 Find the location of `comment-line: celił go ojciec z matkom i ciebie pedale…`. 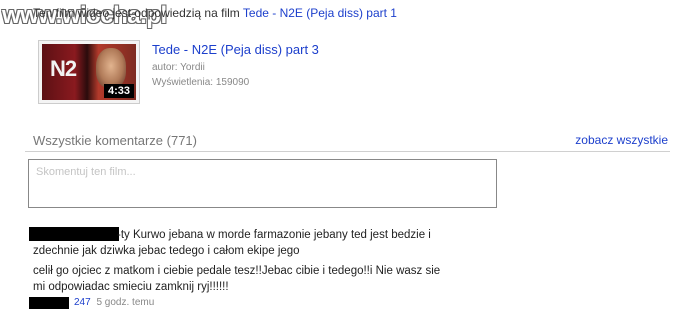

comment-line: celił go ojciec z matkom i ciebie pedale… is located at coordinates (237, 271).